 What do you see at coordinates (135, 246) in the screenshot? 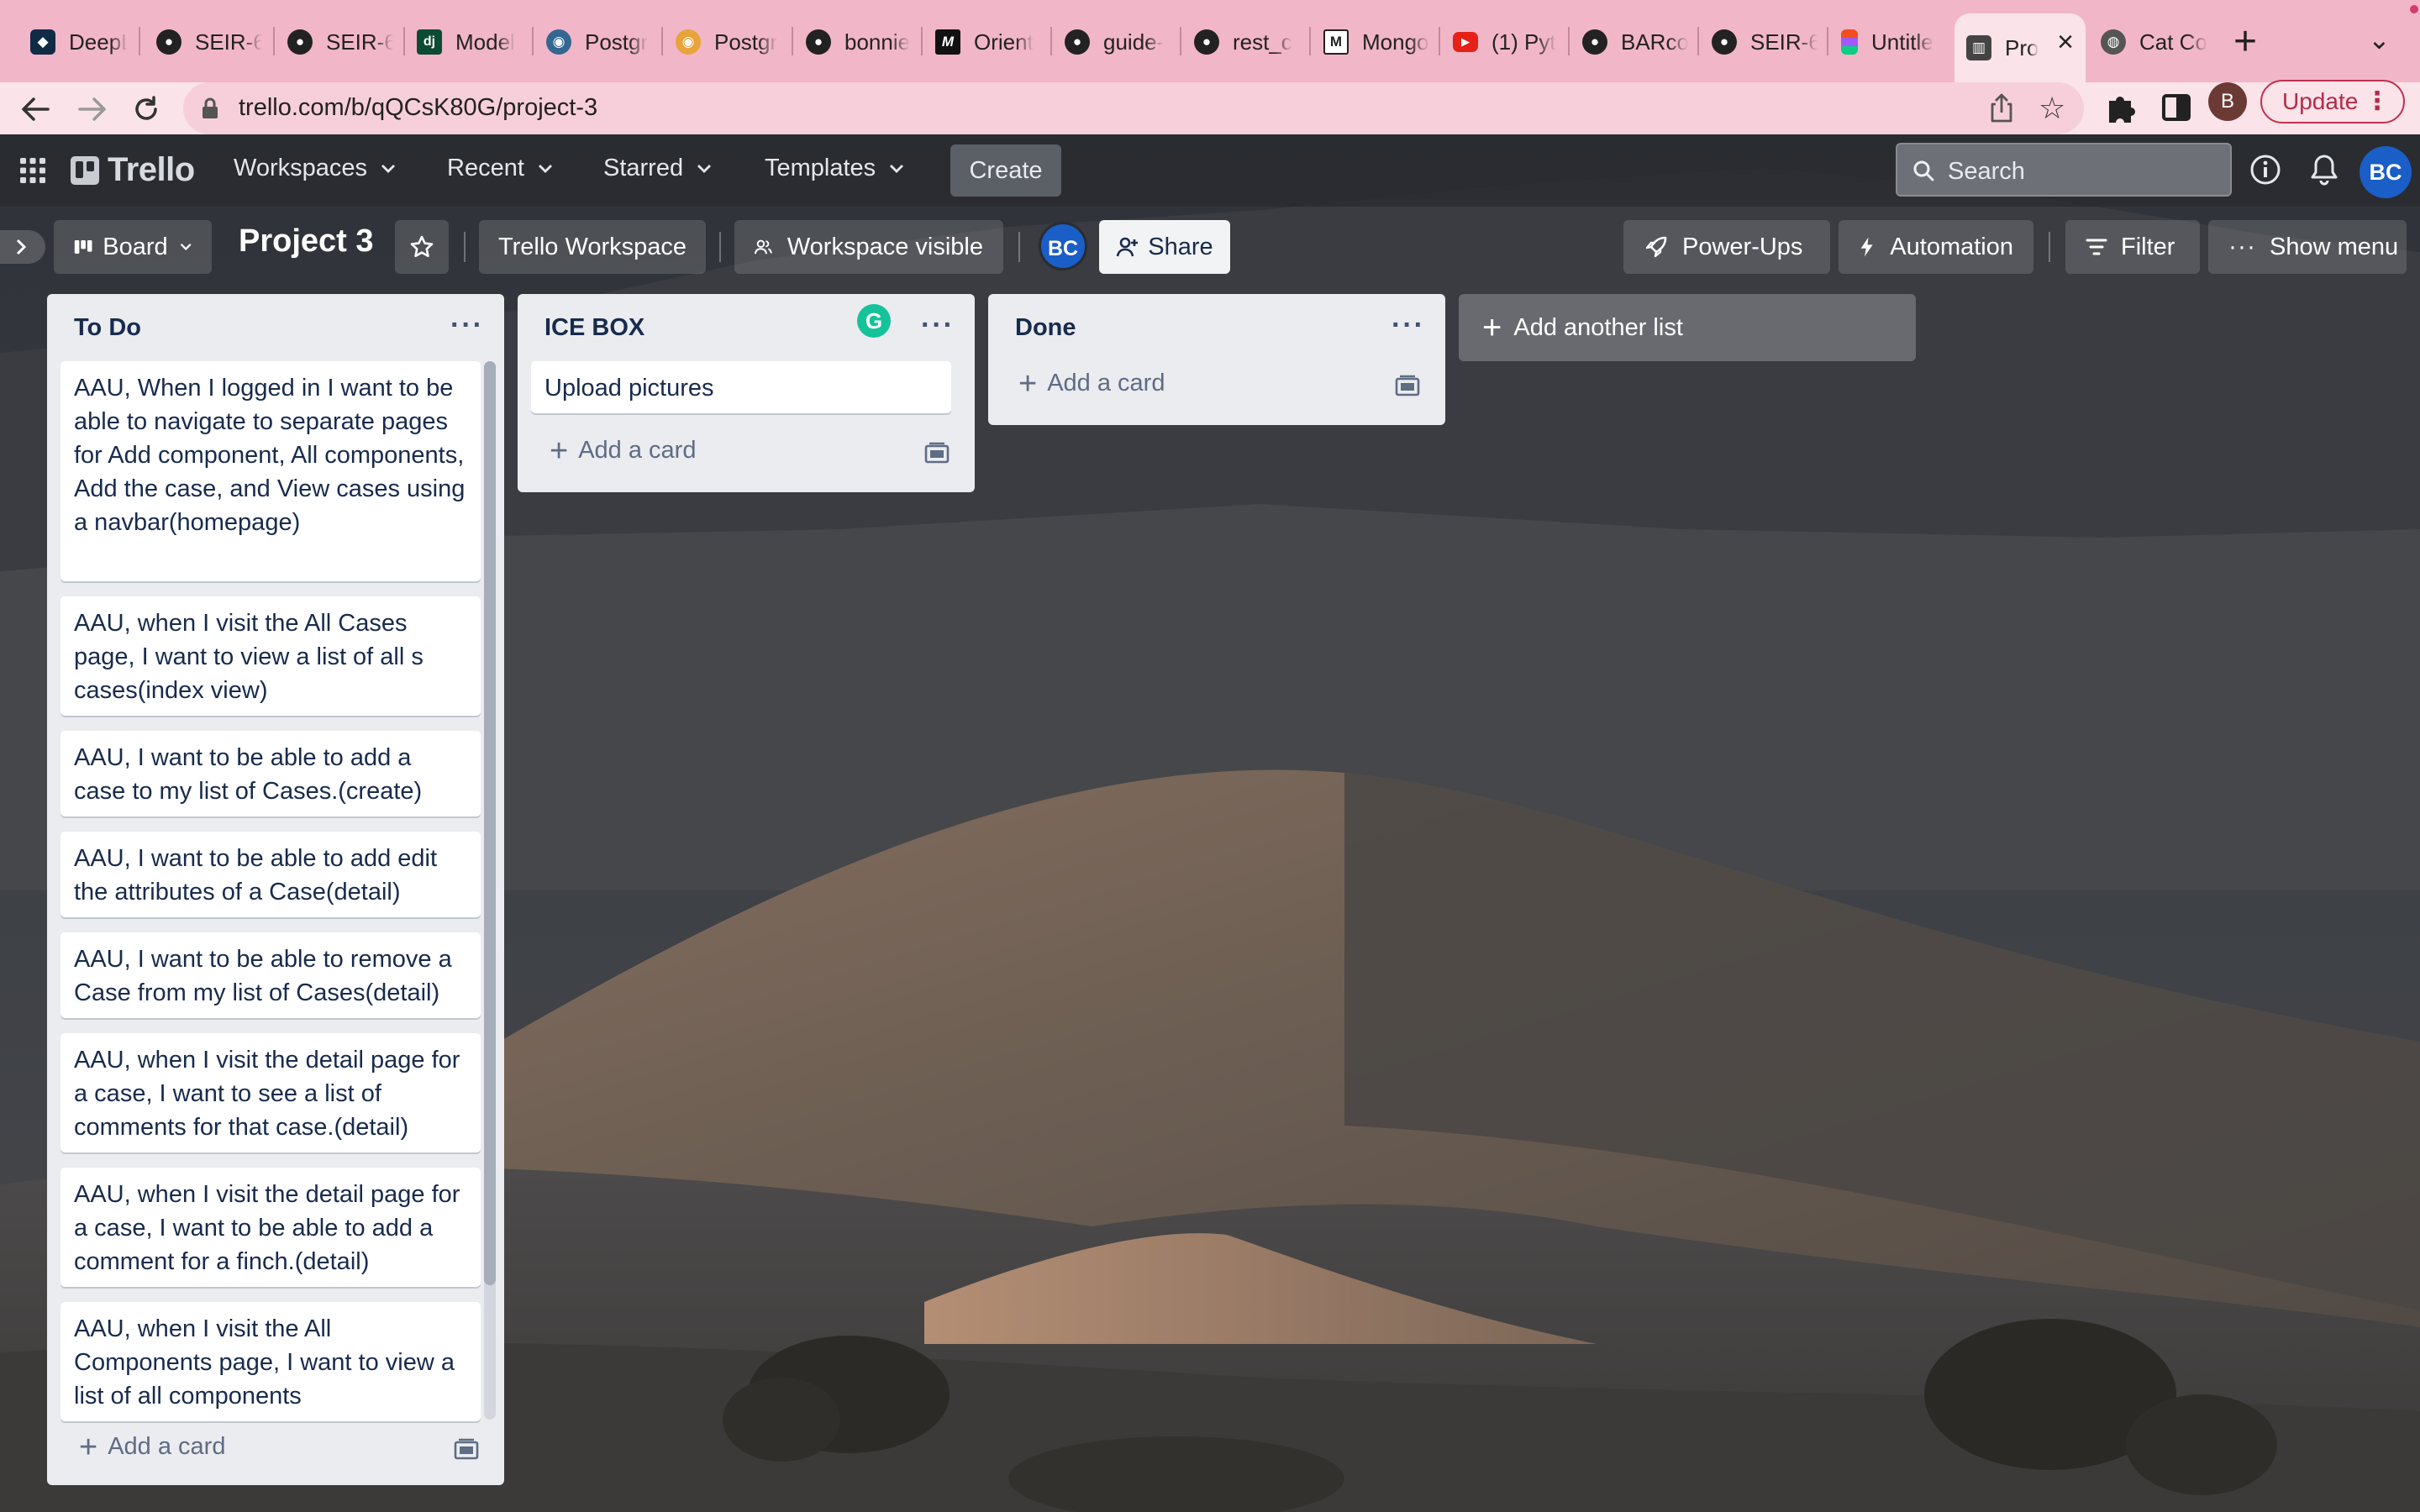
I see `board-view-label: Board` at bounding box center [135, 246].